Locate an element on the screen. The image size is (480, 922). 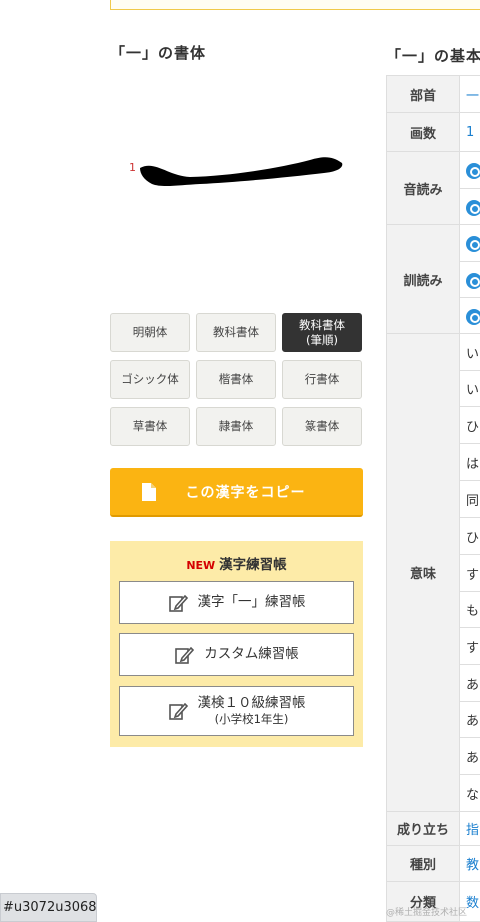
meaning-item: な is located at coordinates (469, 793).